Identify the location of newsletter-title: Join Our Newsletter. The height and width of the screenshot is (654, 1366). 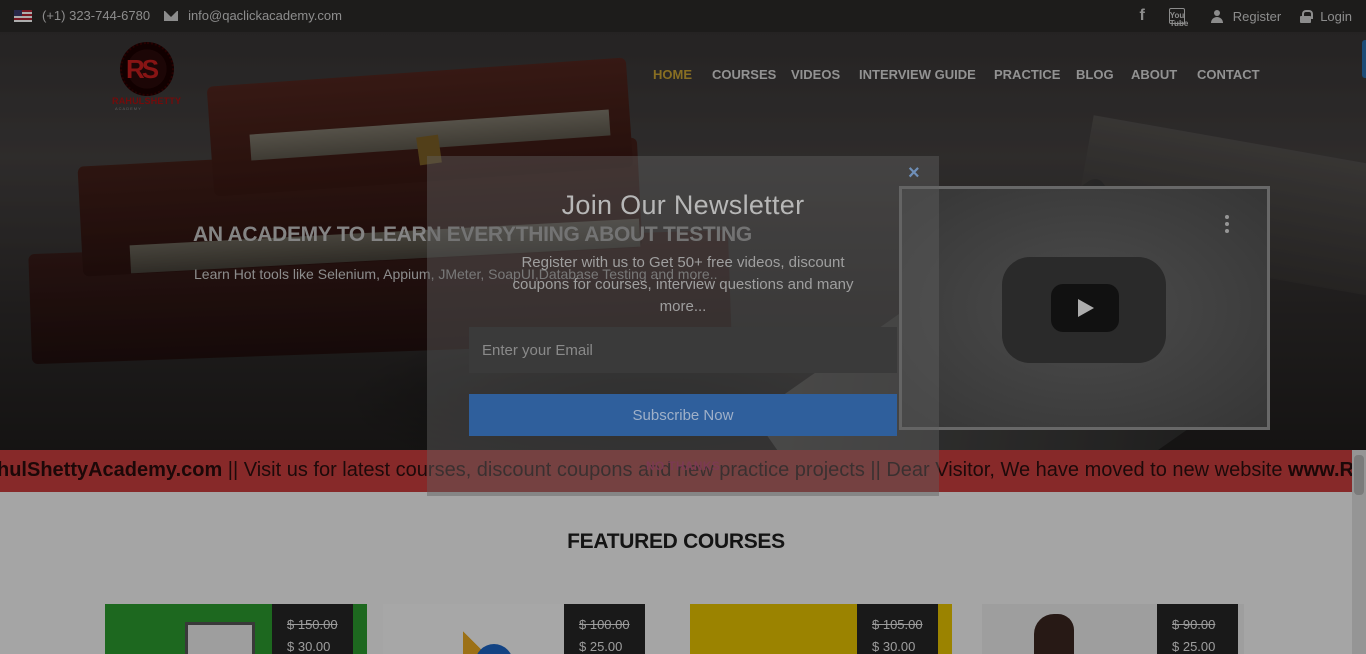
(683, 205).